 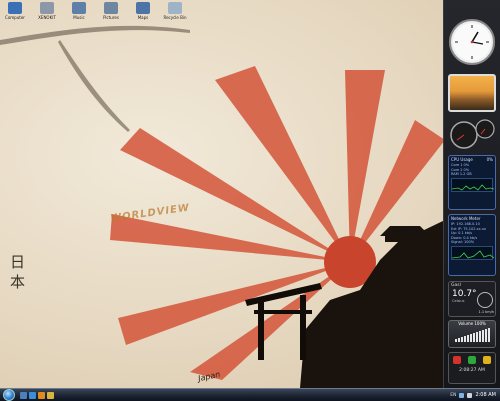 What do you see at coordinates (453, 395) in the screenshot?
I see `language-indicator: EN` at bounding box center [453, 395].